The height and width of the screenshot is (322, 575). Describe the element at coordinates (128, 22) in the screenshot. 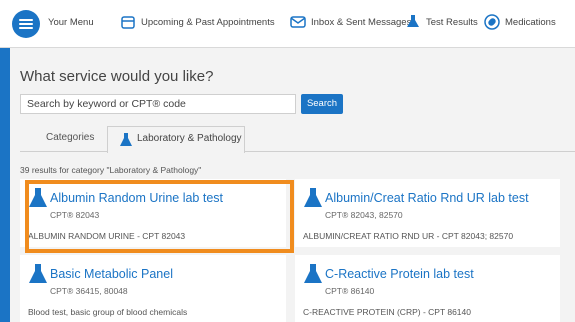

I see `calendar-icon` at that location.